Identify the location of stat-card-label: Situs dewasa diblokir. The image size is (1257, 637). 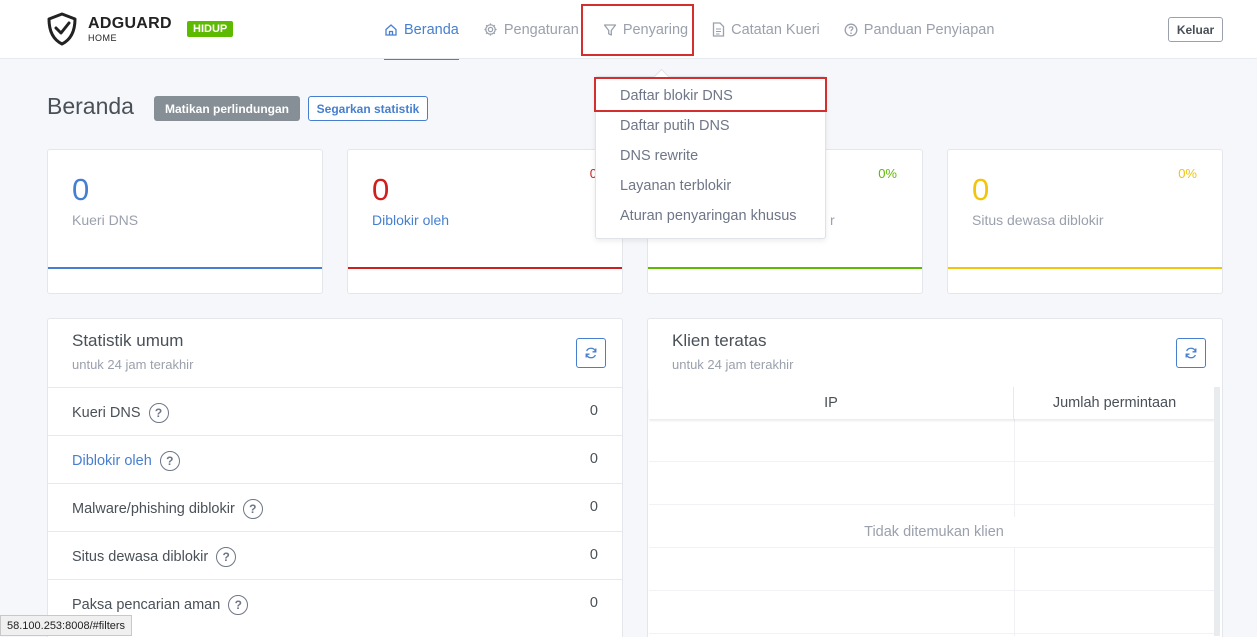
(1038, 220).